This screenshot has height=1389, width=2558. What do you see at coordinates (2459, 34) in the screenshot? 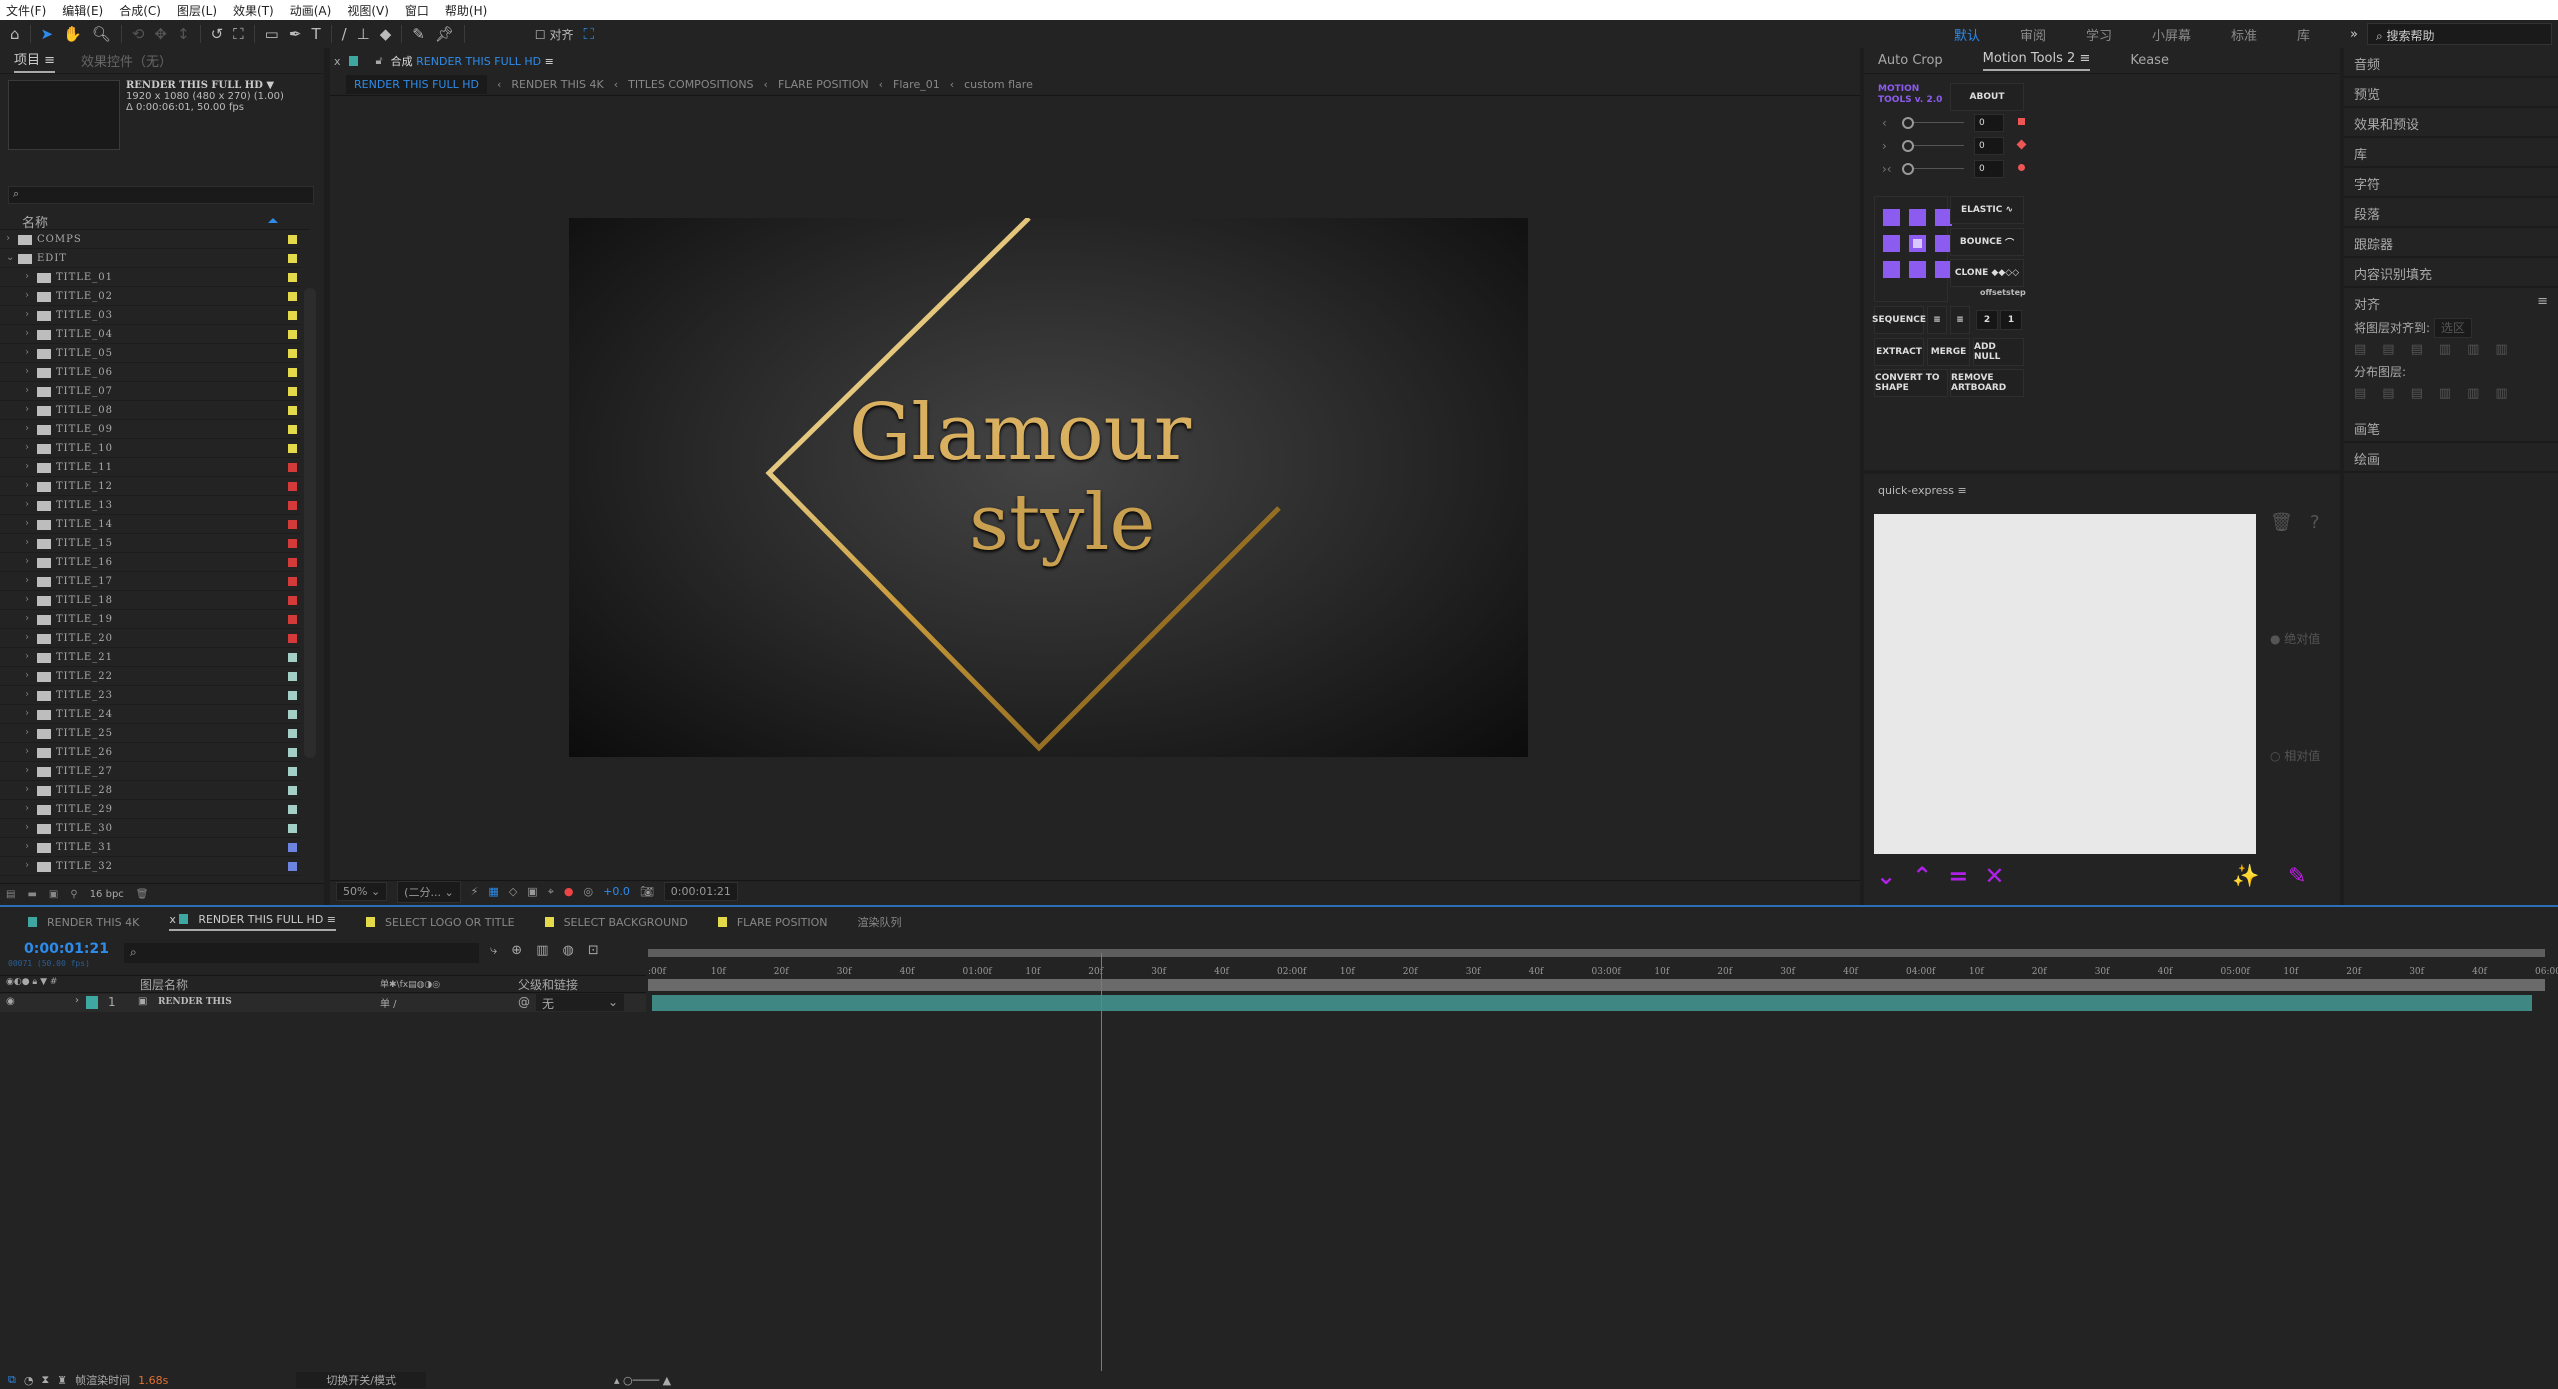
I see `search-help-input: ⌕ 搜索帮助` at bounding box center [2459, 34].